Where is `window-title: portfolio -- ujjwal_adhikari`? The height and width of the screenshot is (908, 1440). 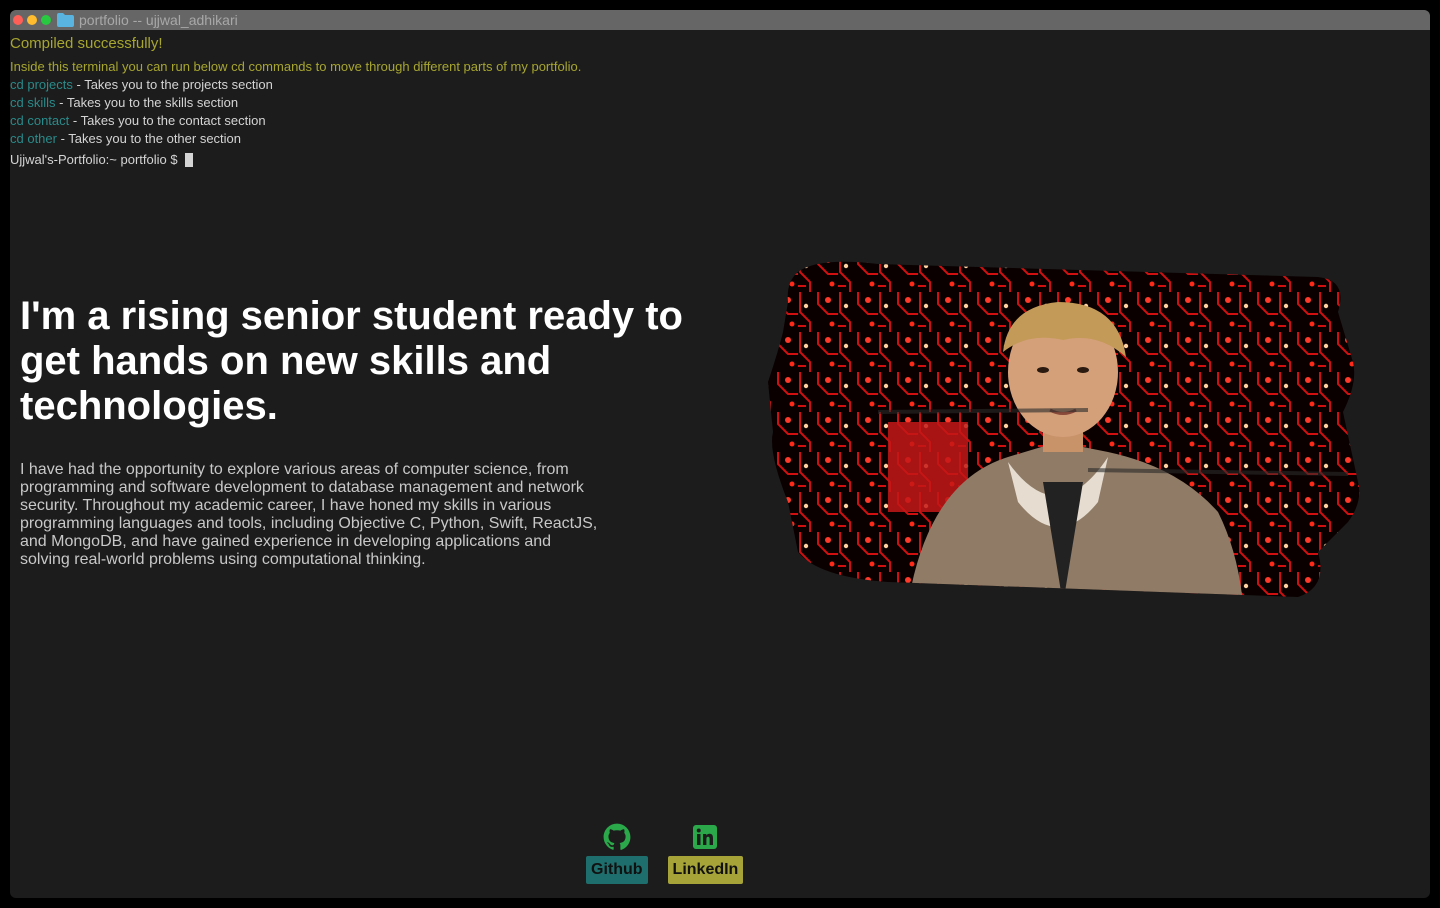 window-title: portfolio -- ujjwal_adhikari is located at coordinates (158, 20).